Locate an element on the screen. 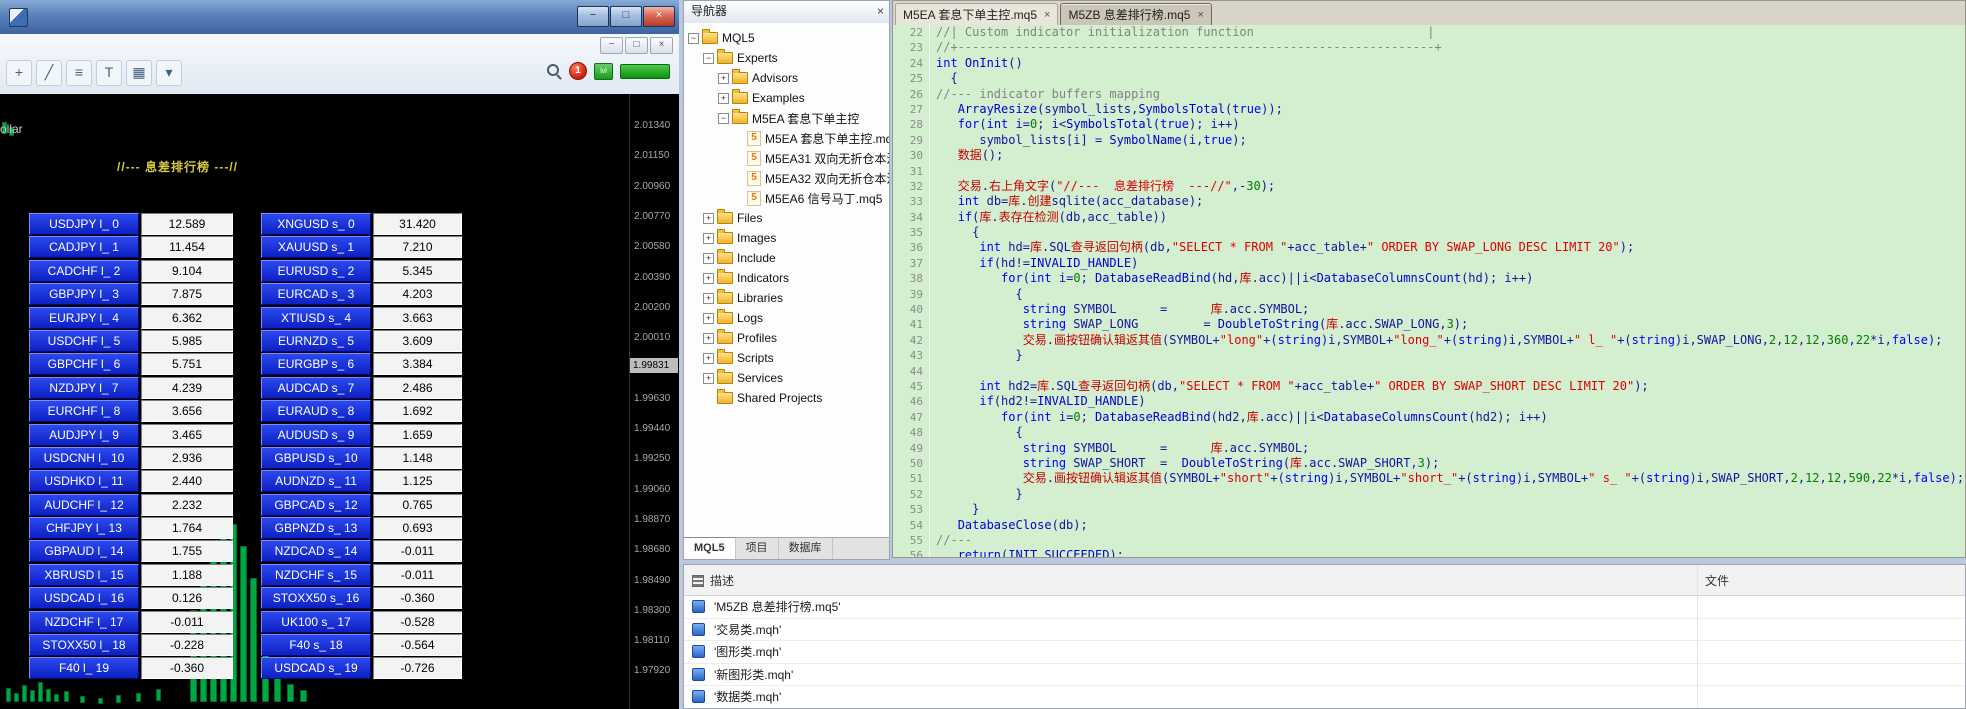 The height and width of the screenshot is (709, 1966). toolbox-row: '图形类.mqh' is located at coordinates (1324, 652).